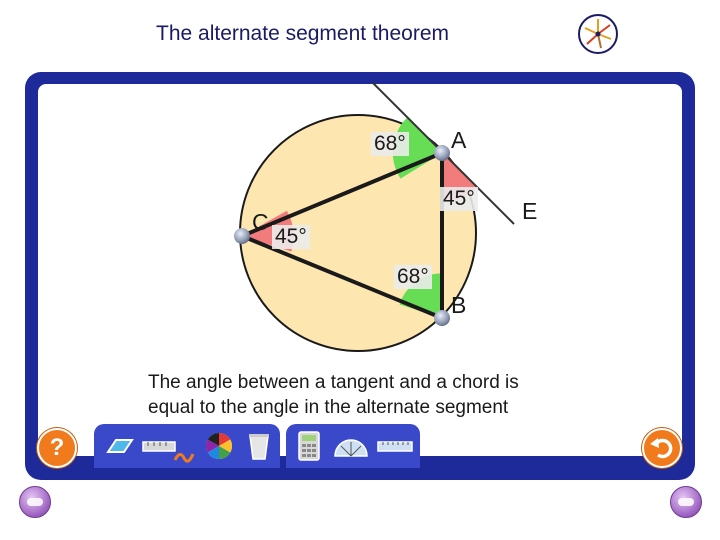 This screenshot has width=720, height=540. What do you see at coordinates (530, 211) in the screenshot?
I see `label-point-e: E` at bounding box center [530, 211].